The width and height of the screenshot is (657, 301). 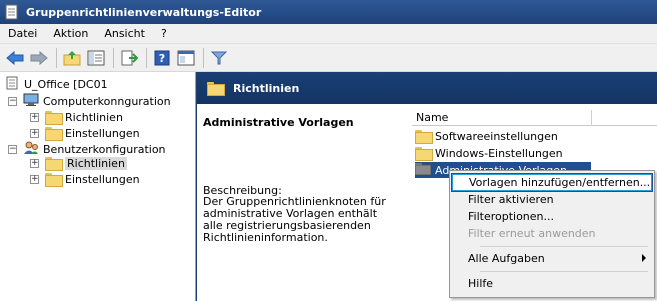 I want to click on menu-aktion: Aktion, so click(x=70, y=33).